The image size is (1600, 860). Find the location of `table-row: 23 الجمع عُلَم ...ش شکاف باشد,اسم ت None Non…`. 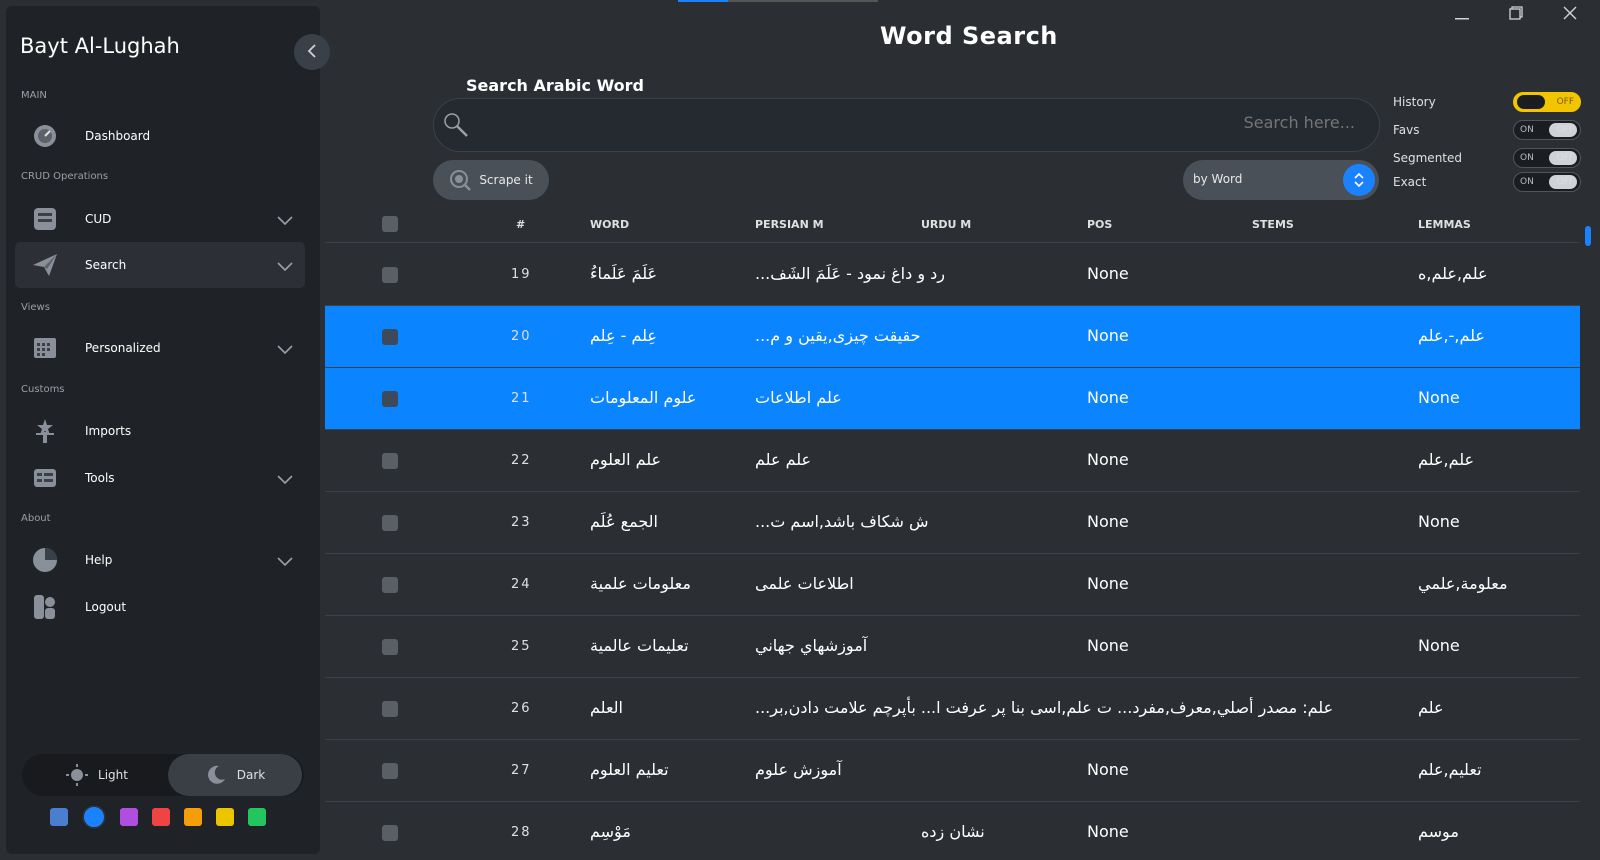

table-row: 23 الجمع عُلَم ...ش شکاف باشد,اسم ت None Non… is located at coordinates (952, 523).